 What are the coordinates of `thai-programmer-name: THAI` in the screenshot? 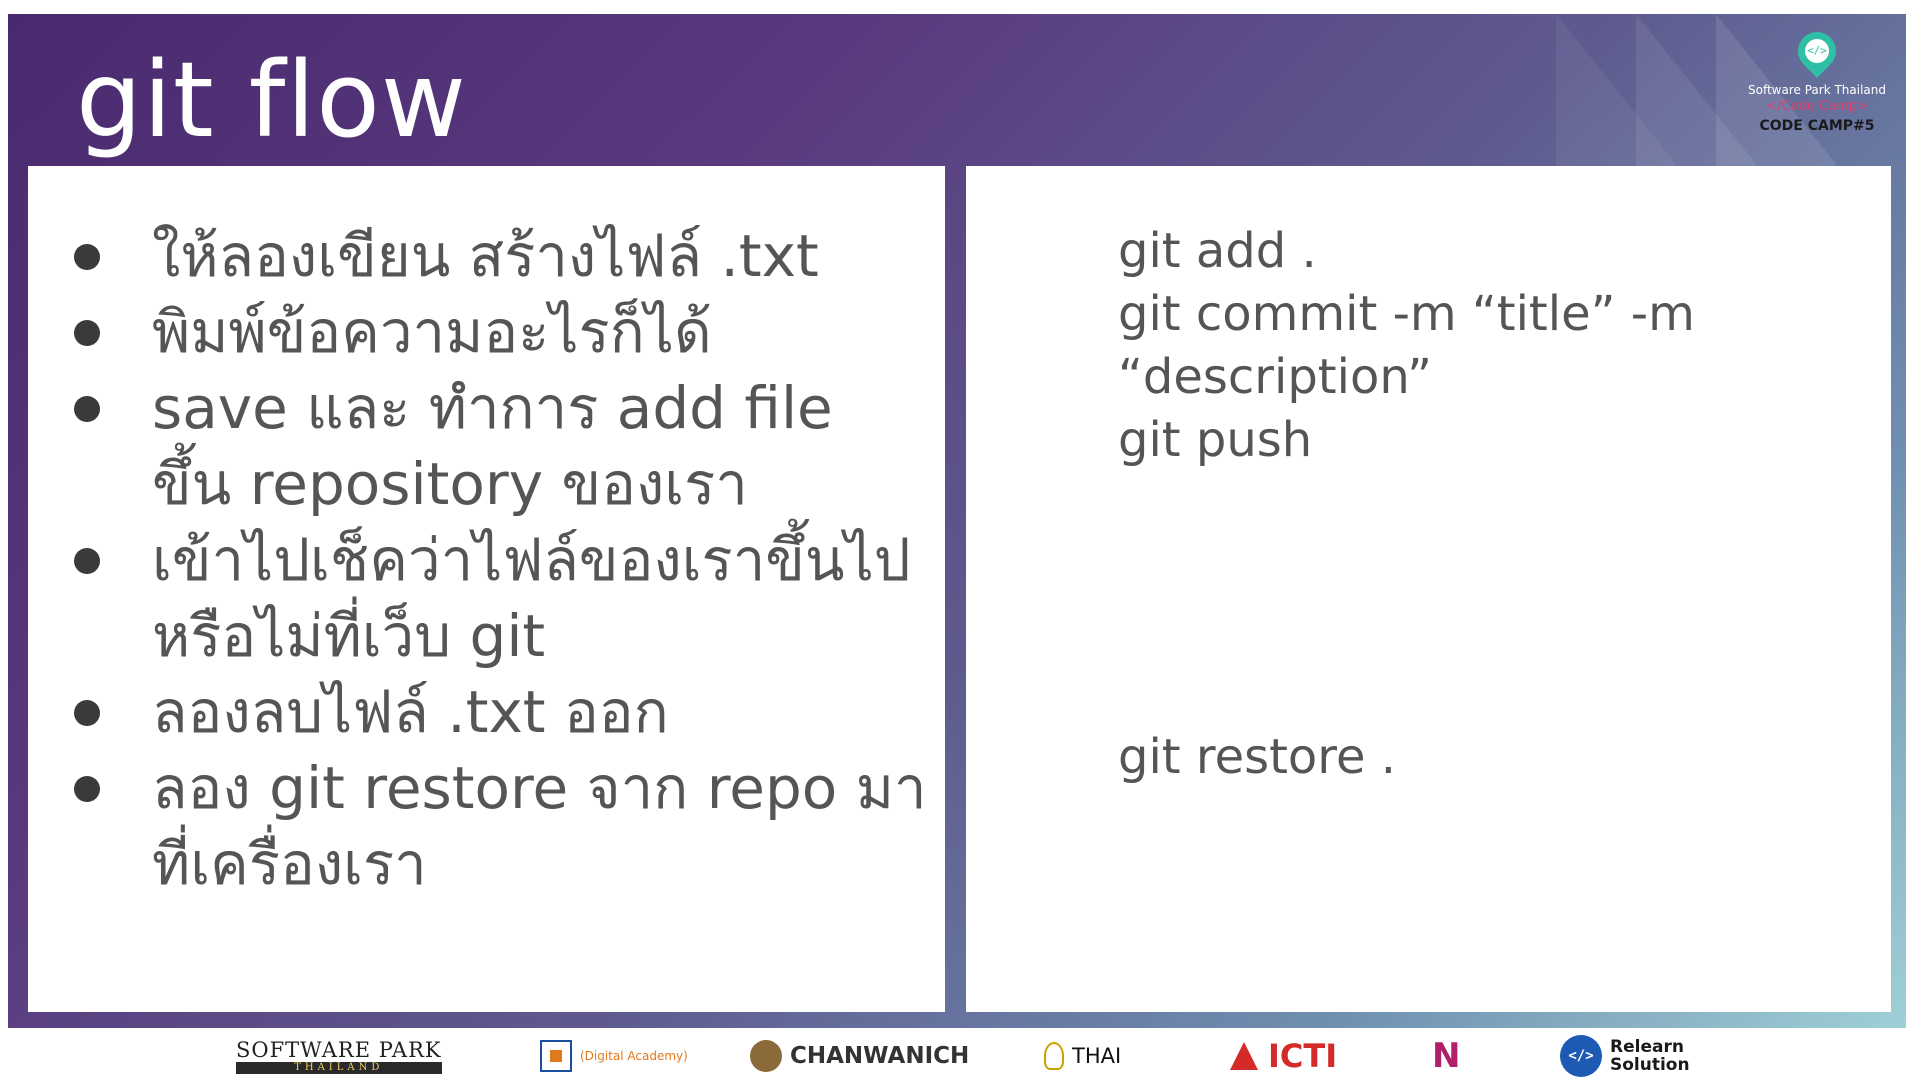 It's located at (1097, 1056).